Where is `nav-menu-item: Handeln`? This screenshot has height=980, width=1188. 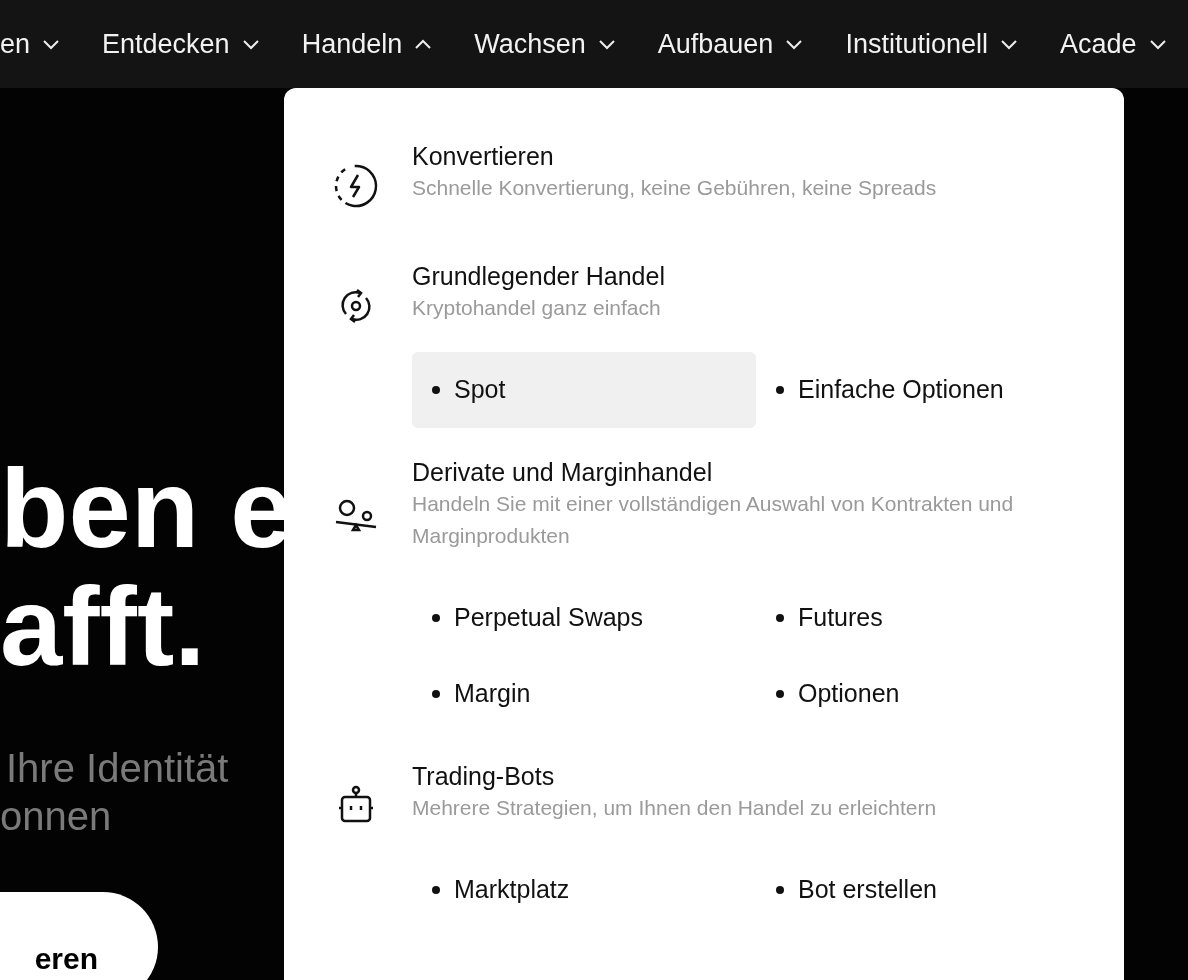 nav-menu-item: Handeln is located at coordinates (367, 44).